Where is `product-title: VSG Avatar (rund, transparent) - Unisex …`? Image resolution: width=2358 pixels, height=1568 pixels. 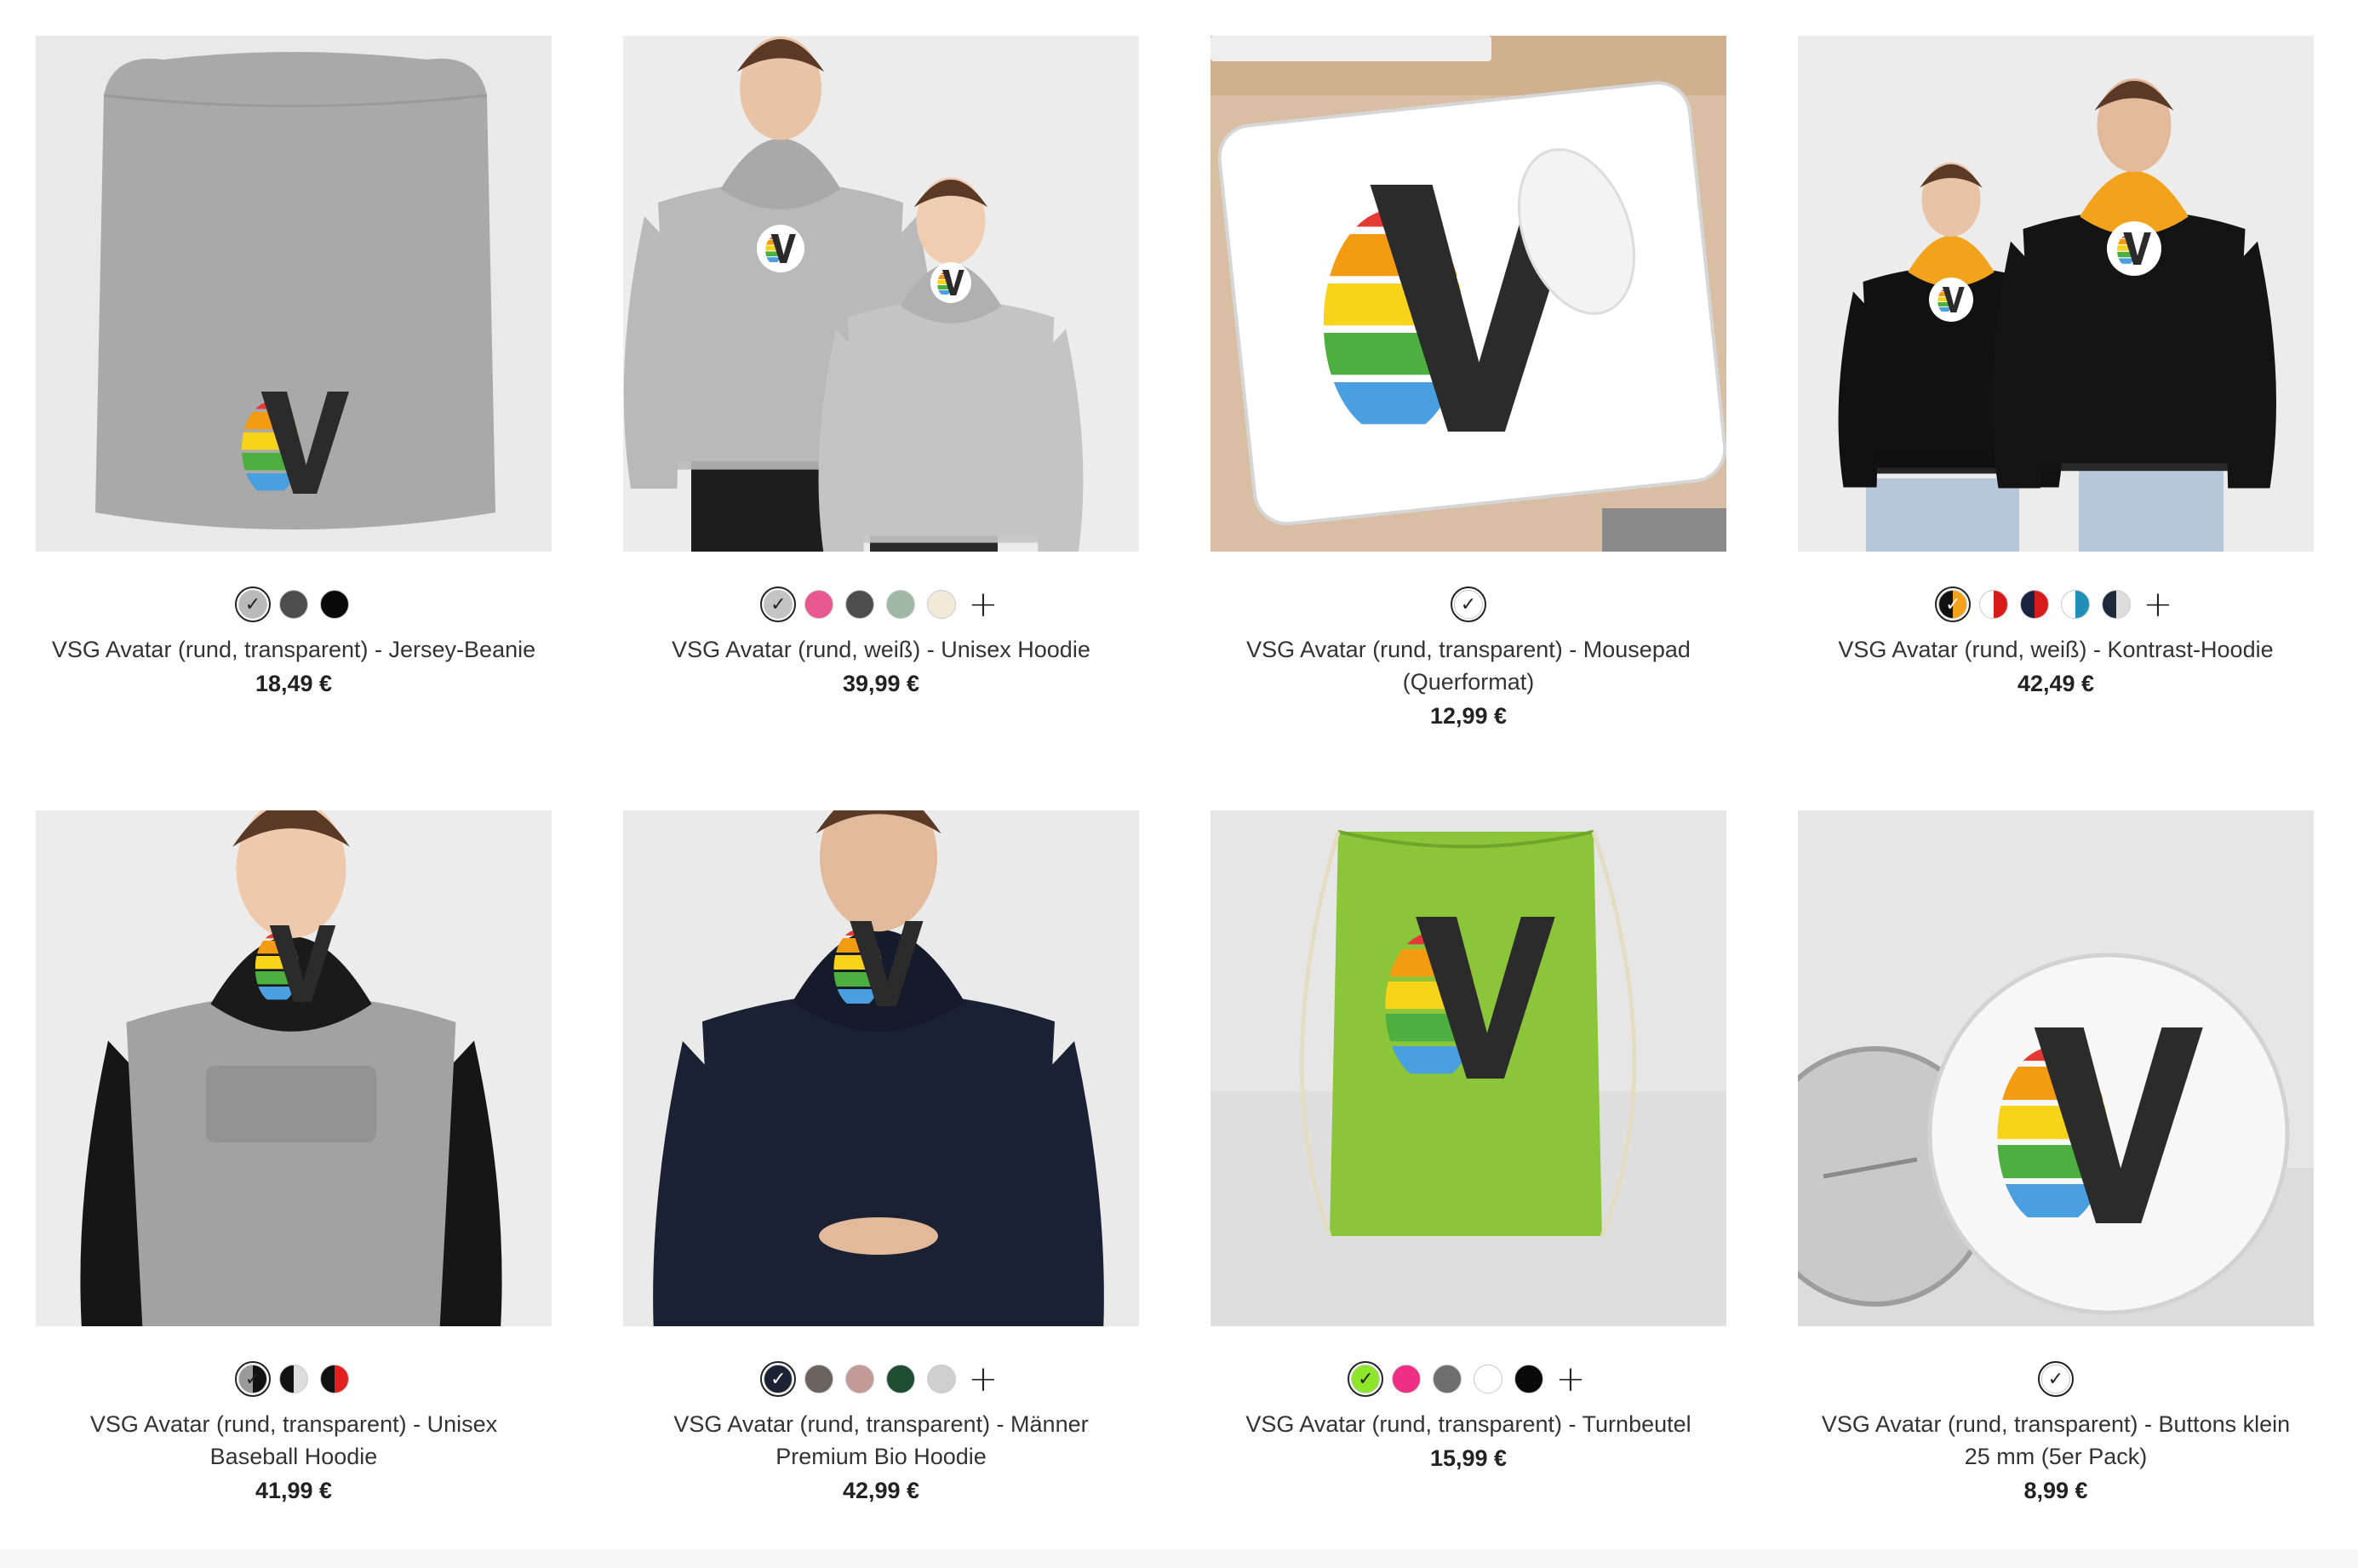
product-title: VSG Avatar (rund, transparent) - Unisex … is located at coordinates (294, 1440).